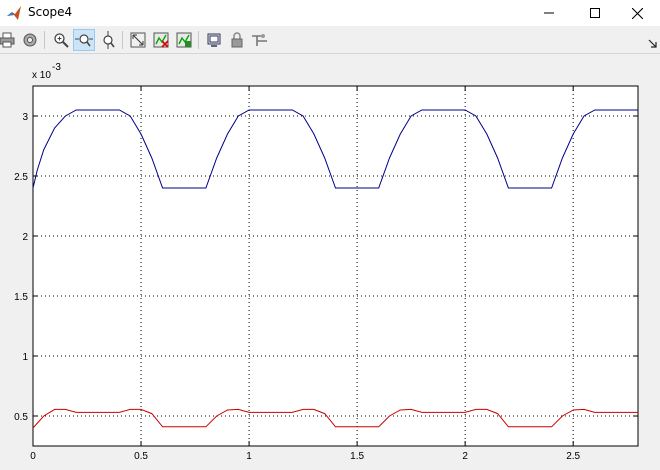 The image size is (660, 470). I want to click on lock-axes-icon, so click(237, 40).